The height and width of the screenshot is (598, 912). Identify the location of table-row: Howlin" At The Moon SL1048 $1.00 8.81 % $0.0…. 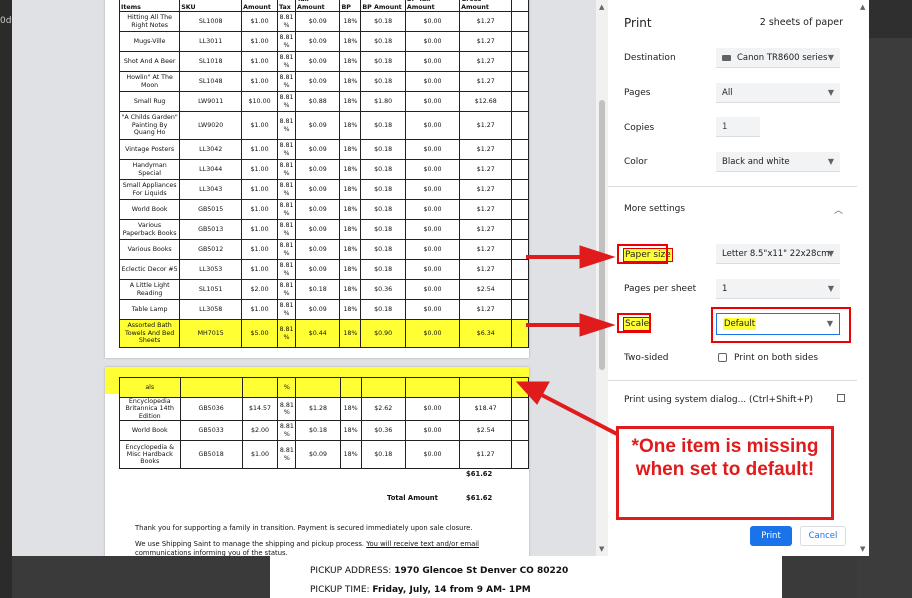
(323, 81).